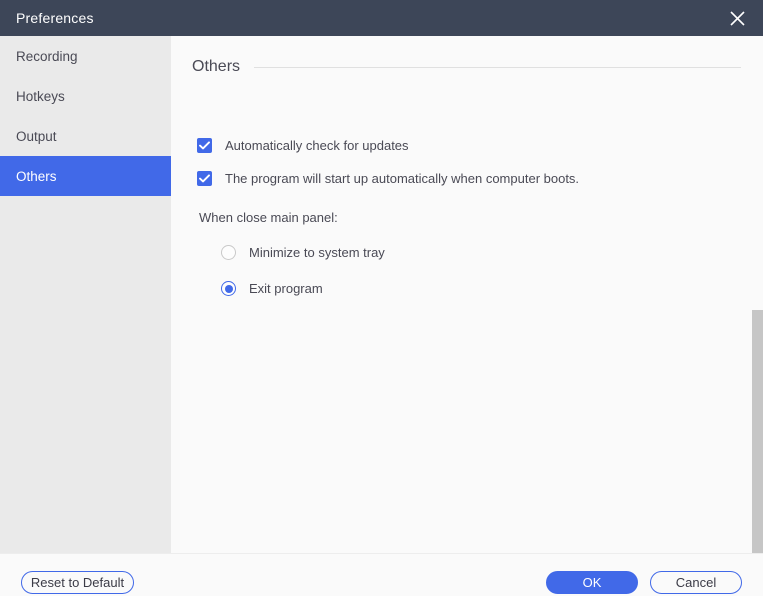  I want to click on window-title: Preferences, so click(55, 18).